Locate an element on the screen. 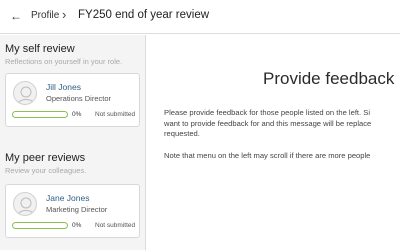 The width and height of the screenshot is (400, 250). peer-reviews-heading: My peer reviews is located at coordinates (45, 158).